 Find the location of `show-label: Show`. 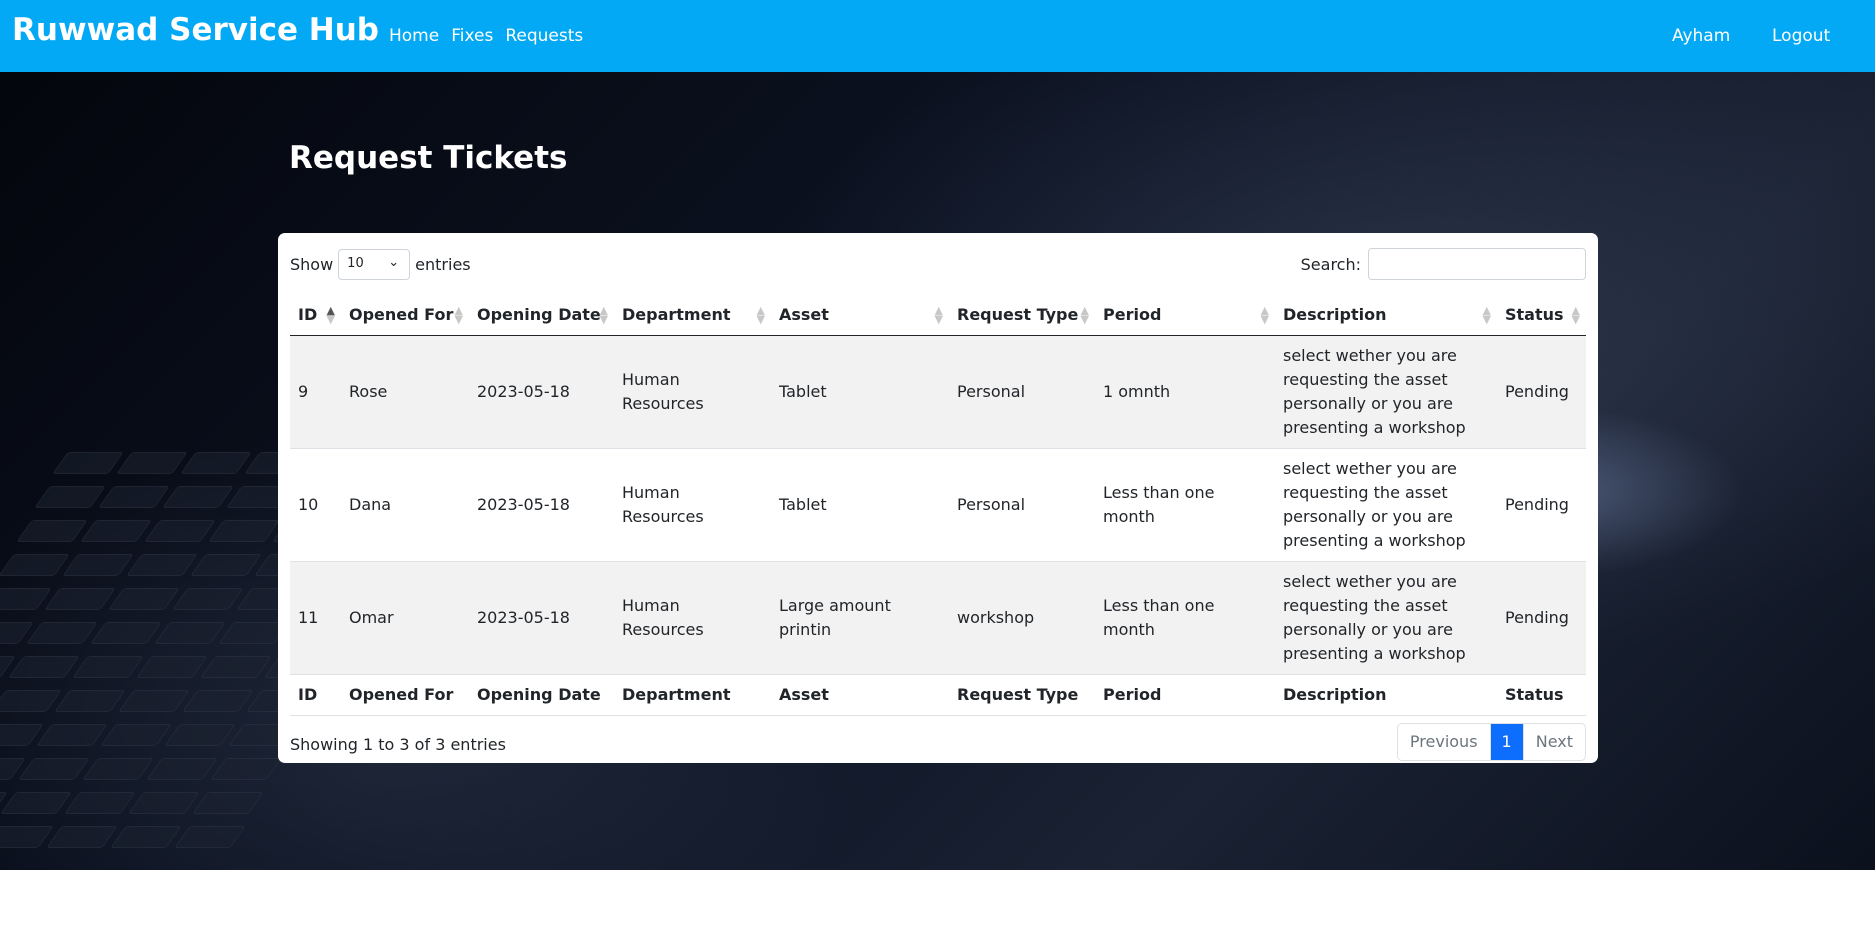

show-label: Show is located at coordinates (312, 264).